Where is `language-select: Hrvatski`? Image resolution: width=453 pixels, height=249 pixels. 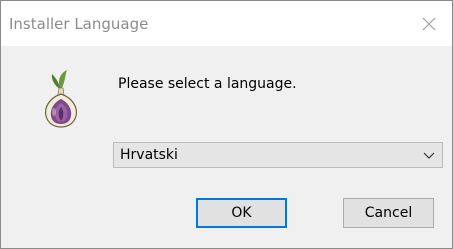
language-select: Hrvatski is located at coordinates (278, 155).